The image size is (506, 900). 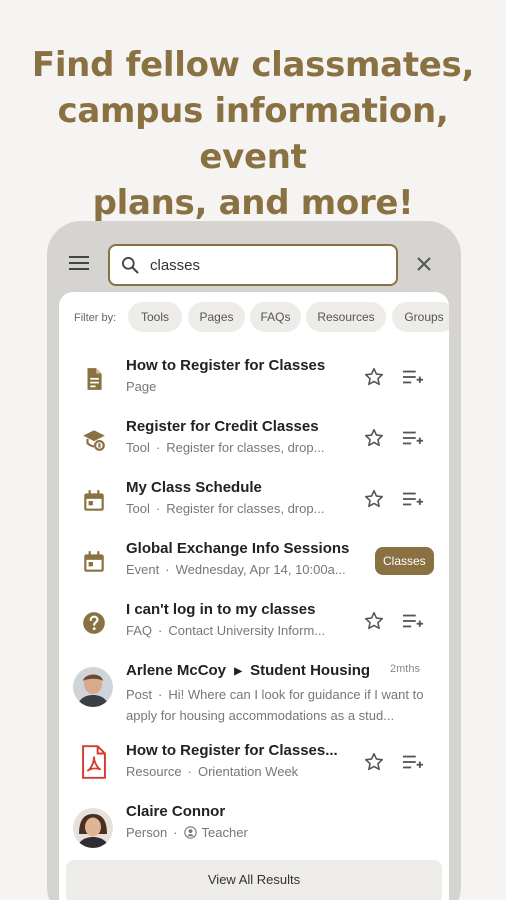 What do you see at coordinates (94, 440) in the screenshot?
I see `graduation-cap-icon` at bounding box center [94, 440].